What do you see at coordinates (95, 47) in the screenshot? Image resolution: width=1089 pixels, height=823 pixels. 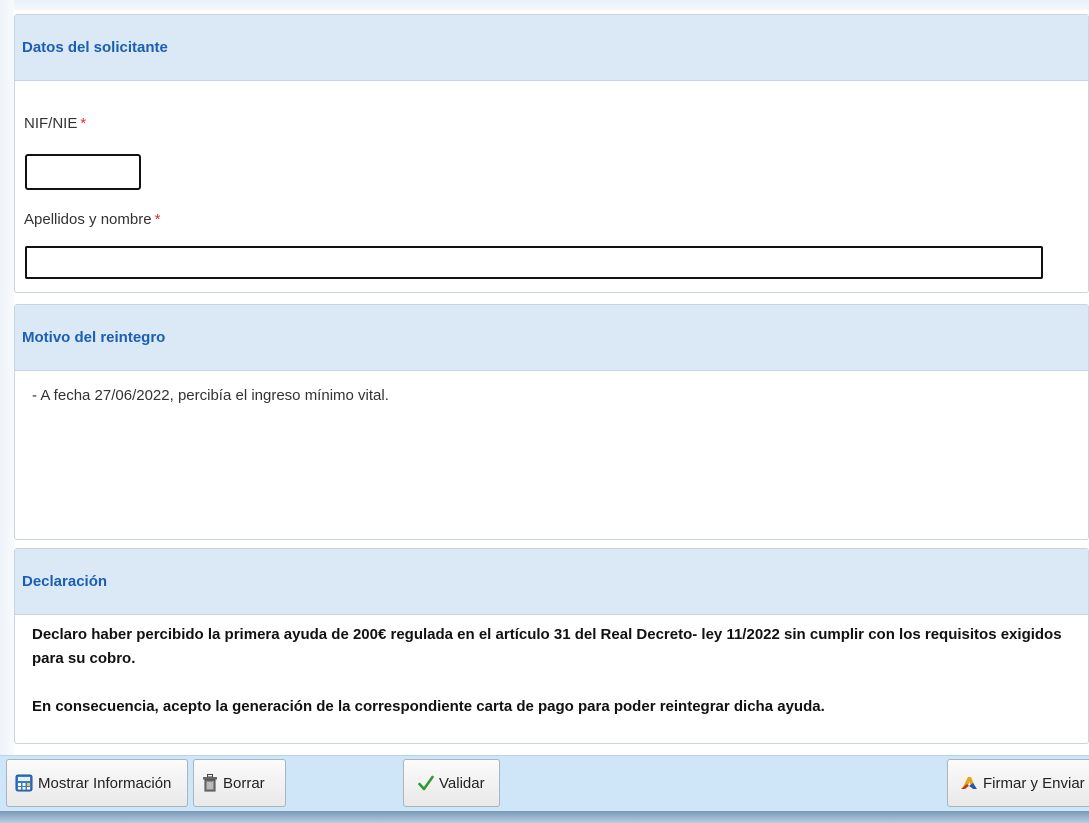 I see `applicant-data-title: Datos del solicitante` at bounding box center [95, 47].